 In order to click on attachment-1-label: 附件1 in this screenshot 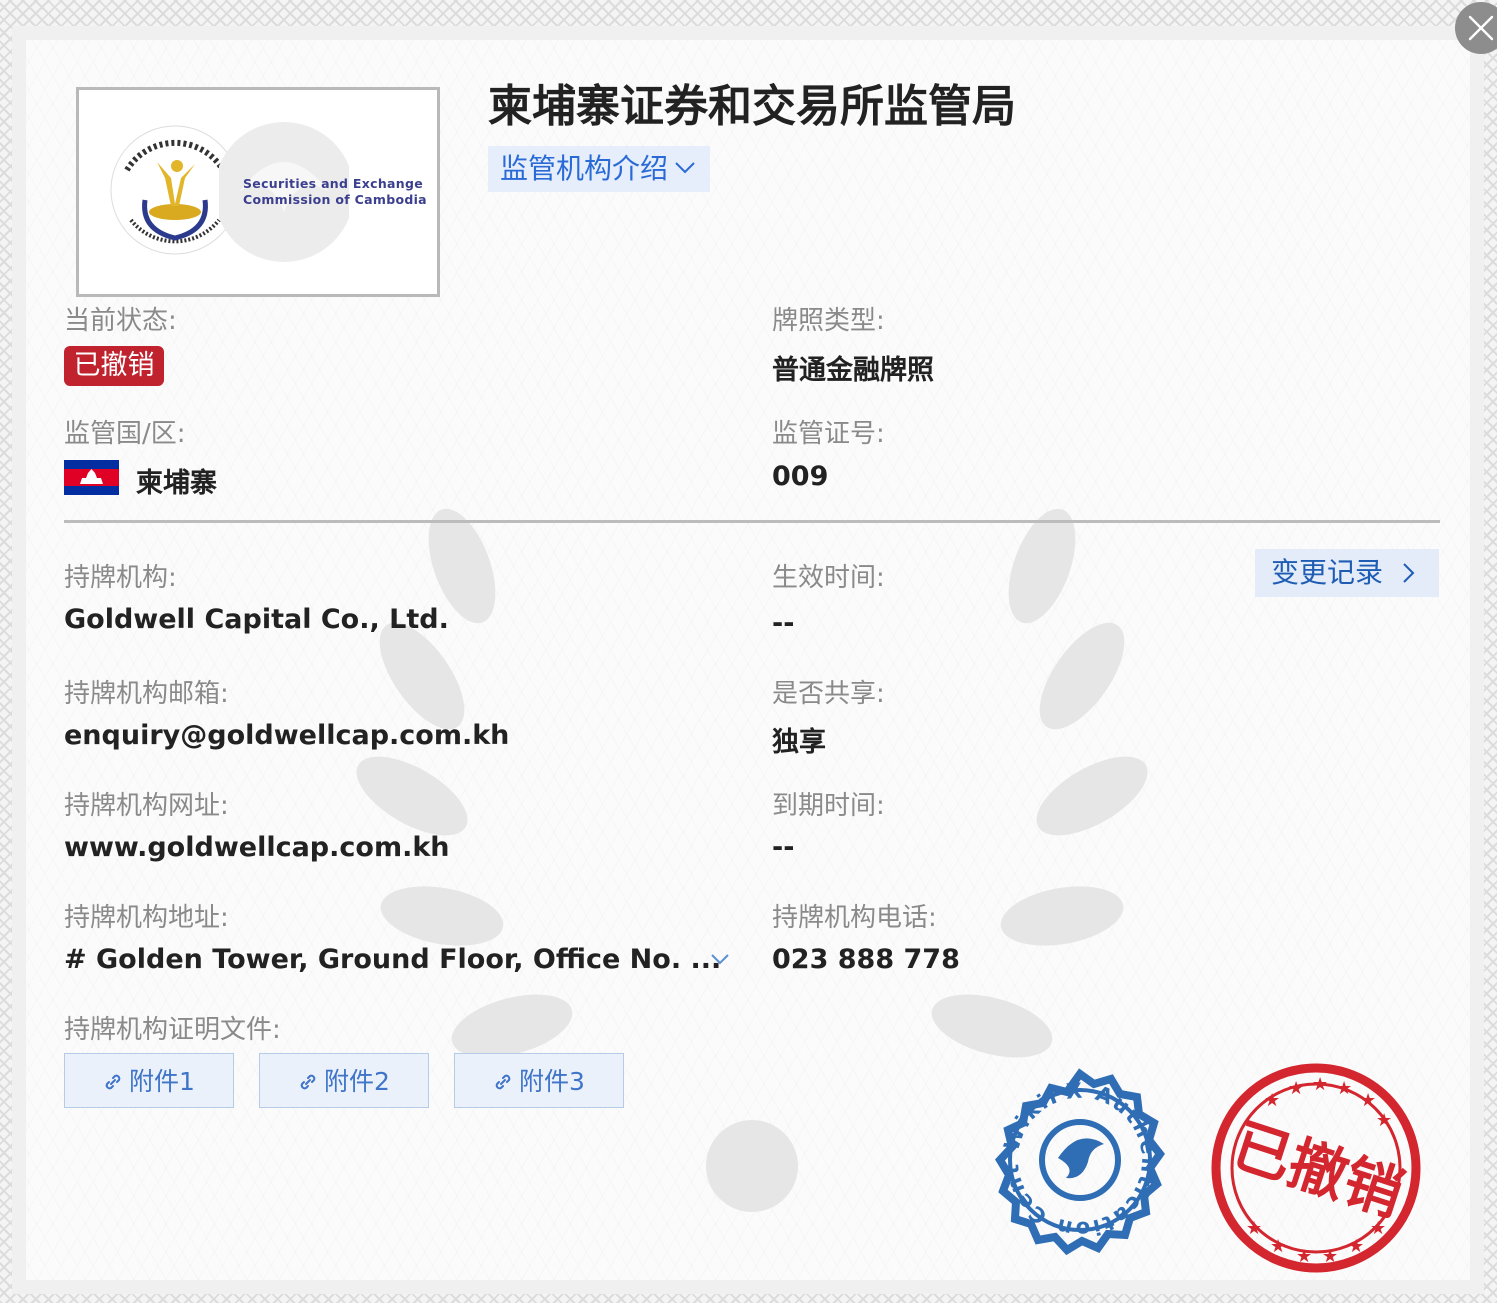, I will do `click(162, 1081)`.